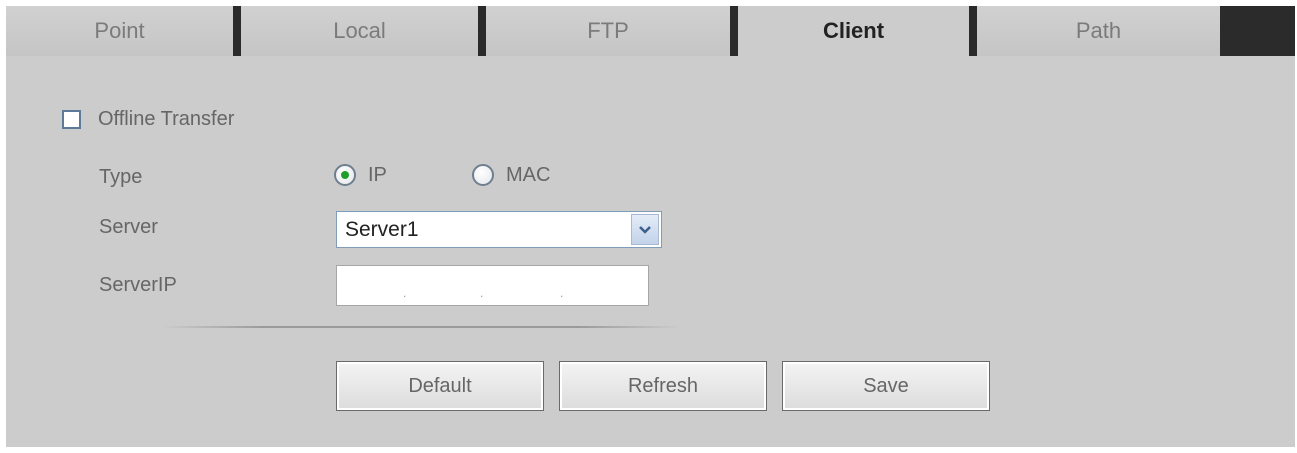 The height and width of the screenshot is (453, 1297). I want to click on tab-point-label: Point, so click(119, 30).